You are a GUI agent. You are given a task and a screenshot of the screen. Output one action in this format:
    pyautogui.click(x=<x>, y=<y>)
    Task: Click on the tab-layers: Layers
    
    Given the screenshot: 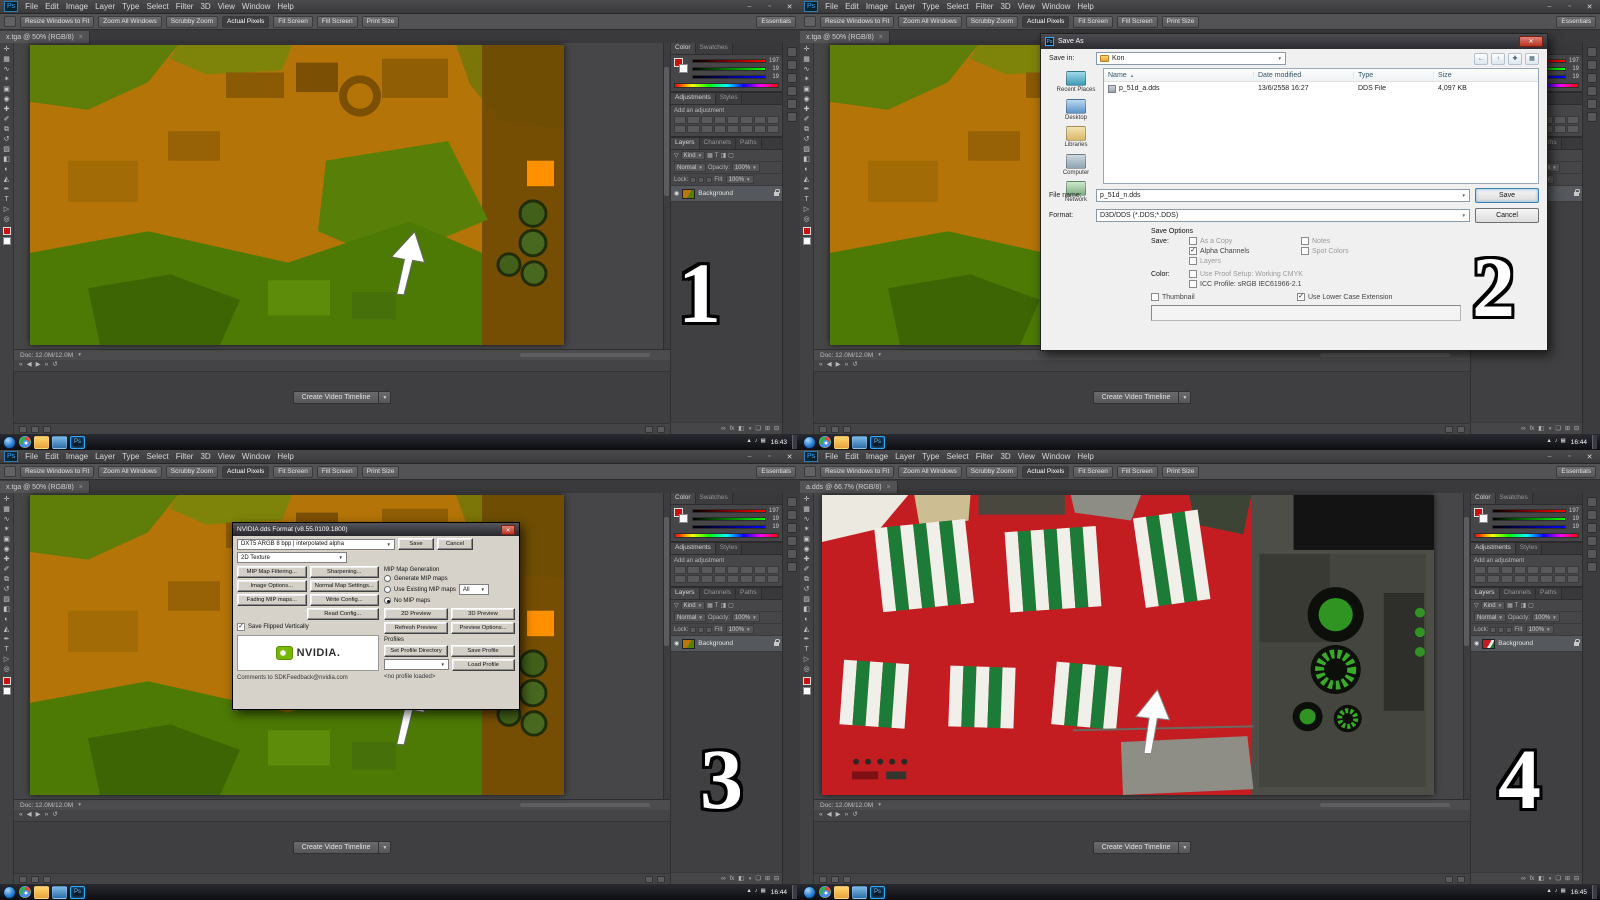 What is the action you would take?
    pyautogui.click(x=1485, y=593)
    